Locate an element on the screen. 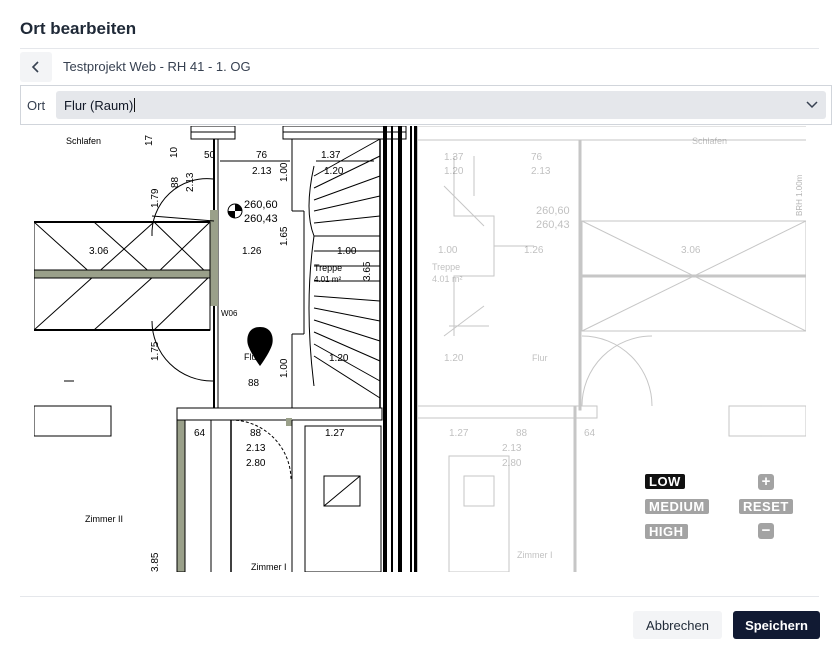 Image resolution: width=839 pixels, height=663 pixels. dim-213c: 2.13 is located at coordinates (256, 448).